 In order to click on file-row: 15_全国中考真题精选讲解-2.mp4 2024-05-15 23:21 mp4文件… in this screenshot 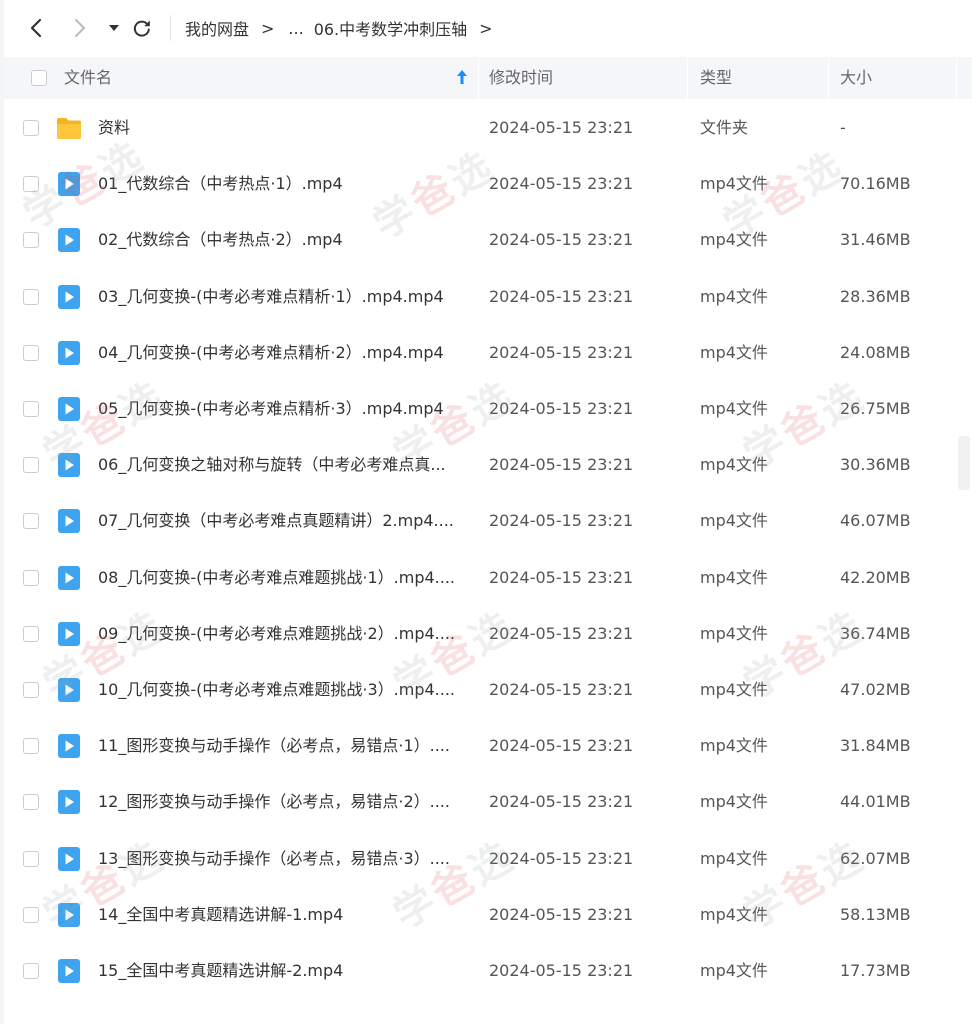, I will do `click(488, 971)`.